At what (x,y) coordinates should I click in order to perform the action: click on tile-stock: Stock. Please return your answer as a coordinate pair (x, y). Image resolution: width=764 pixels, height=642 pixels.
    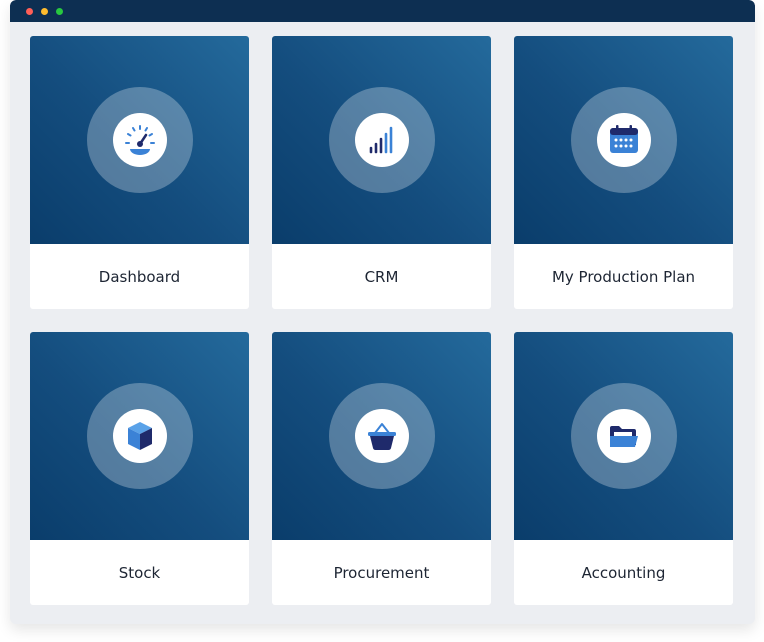
    Looking at the image, I should click on (139, 468).